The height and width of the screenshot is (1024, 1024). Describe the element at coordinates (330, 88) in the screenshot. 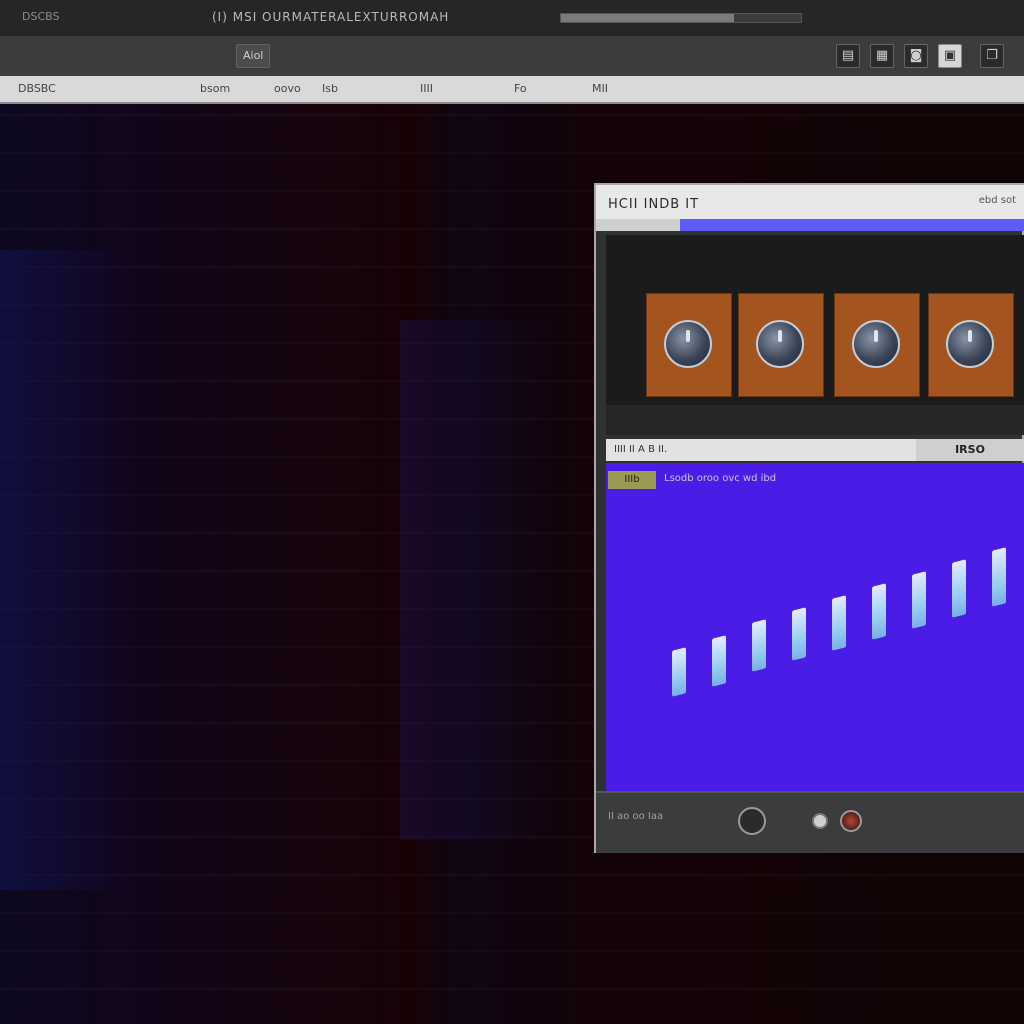

I see `address-field-3: Isb` at that location.